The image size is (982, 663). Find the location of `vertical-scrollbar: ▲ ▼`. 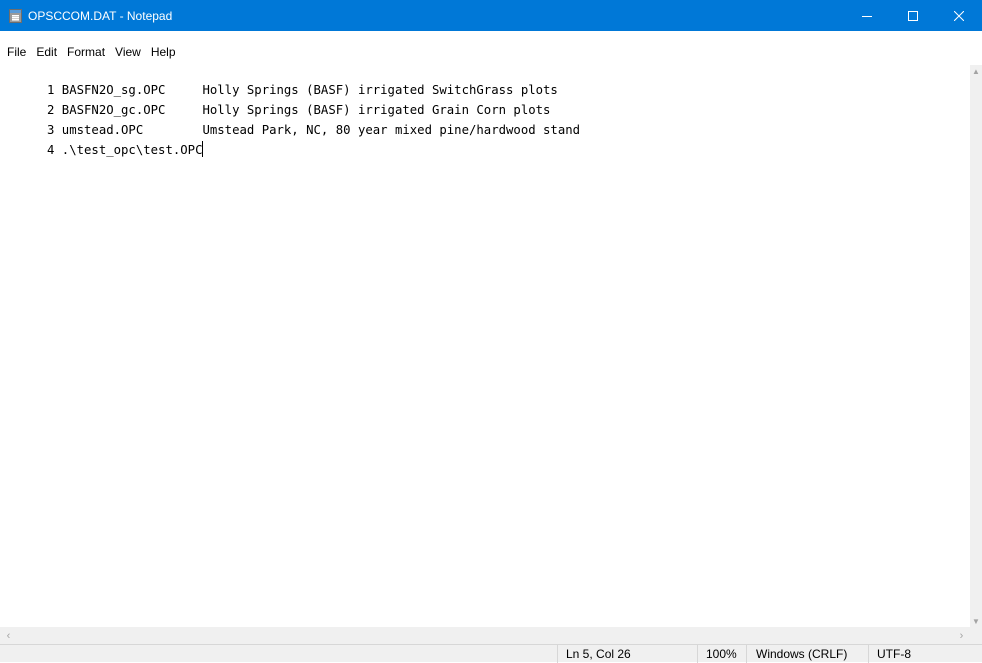

vertical-scrollbar: ▲ ▼ is located at coordinates (976, 346).